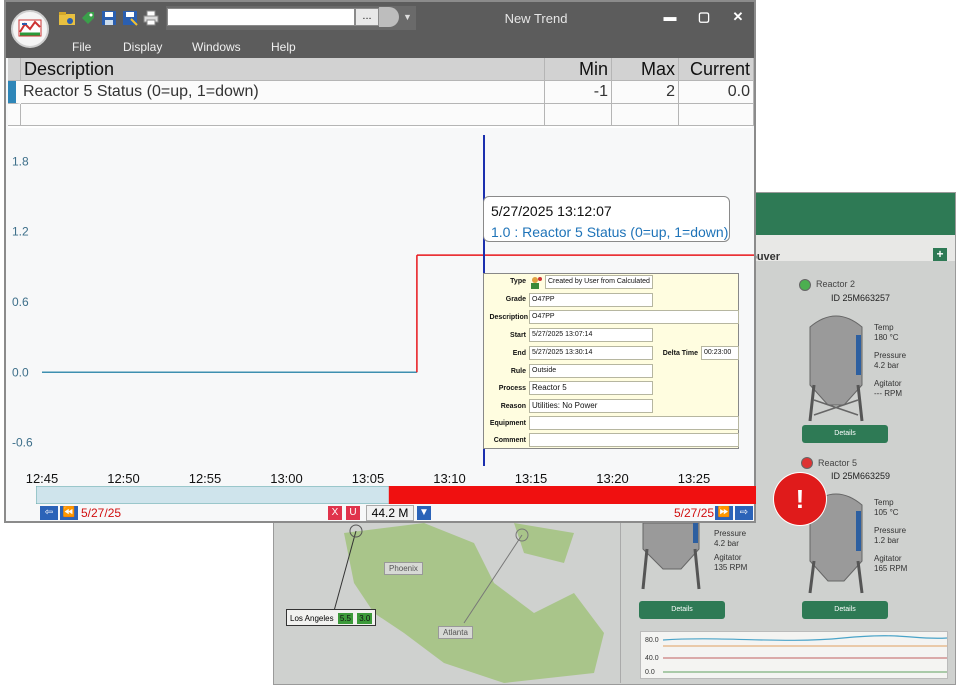 The height and width of the screenshot is (686, 957). What do you see at coordinates (800, 499) in the screenshot?
I see `alert-icon: !` at bounding box center [800, 499].